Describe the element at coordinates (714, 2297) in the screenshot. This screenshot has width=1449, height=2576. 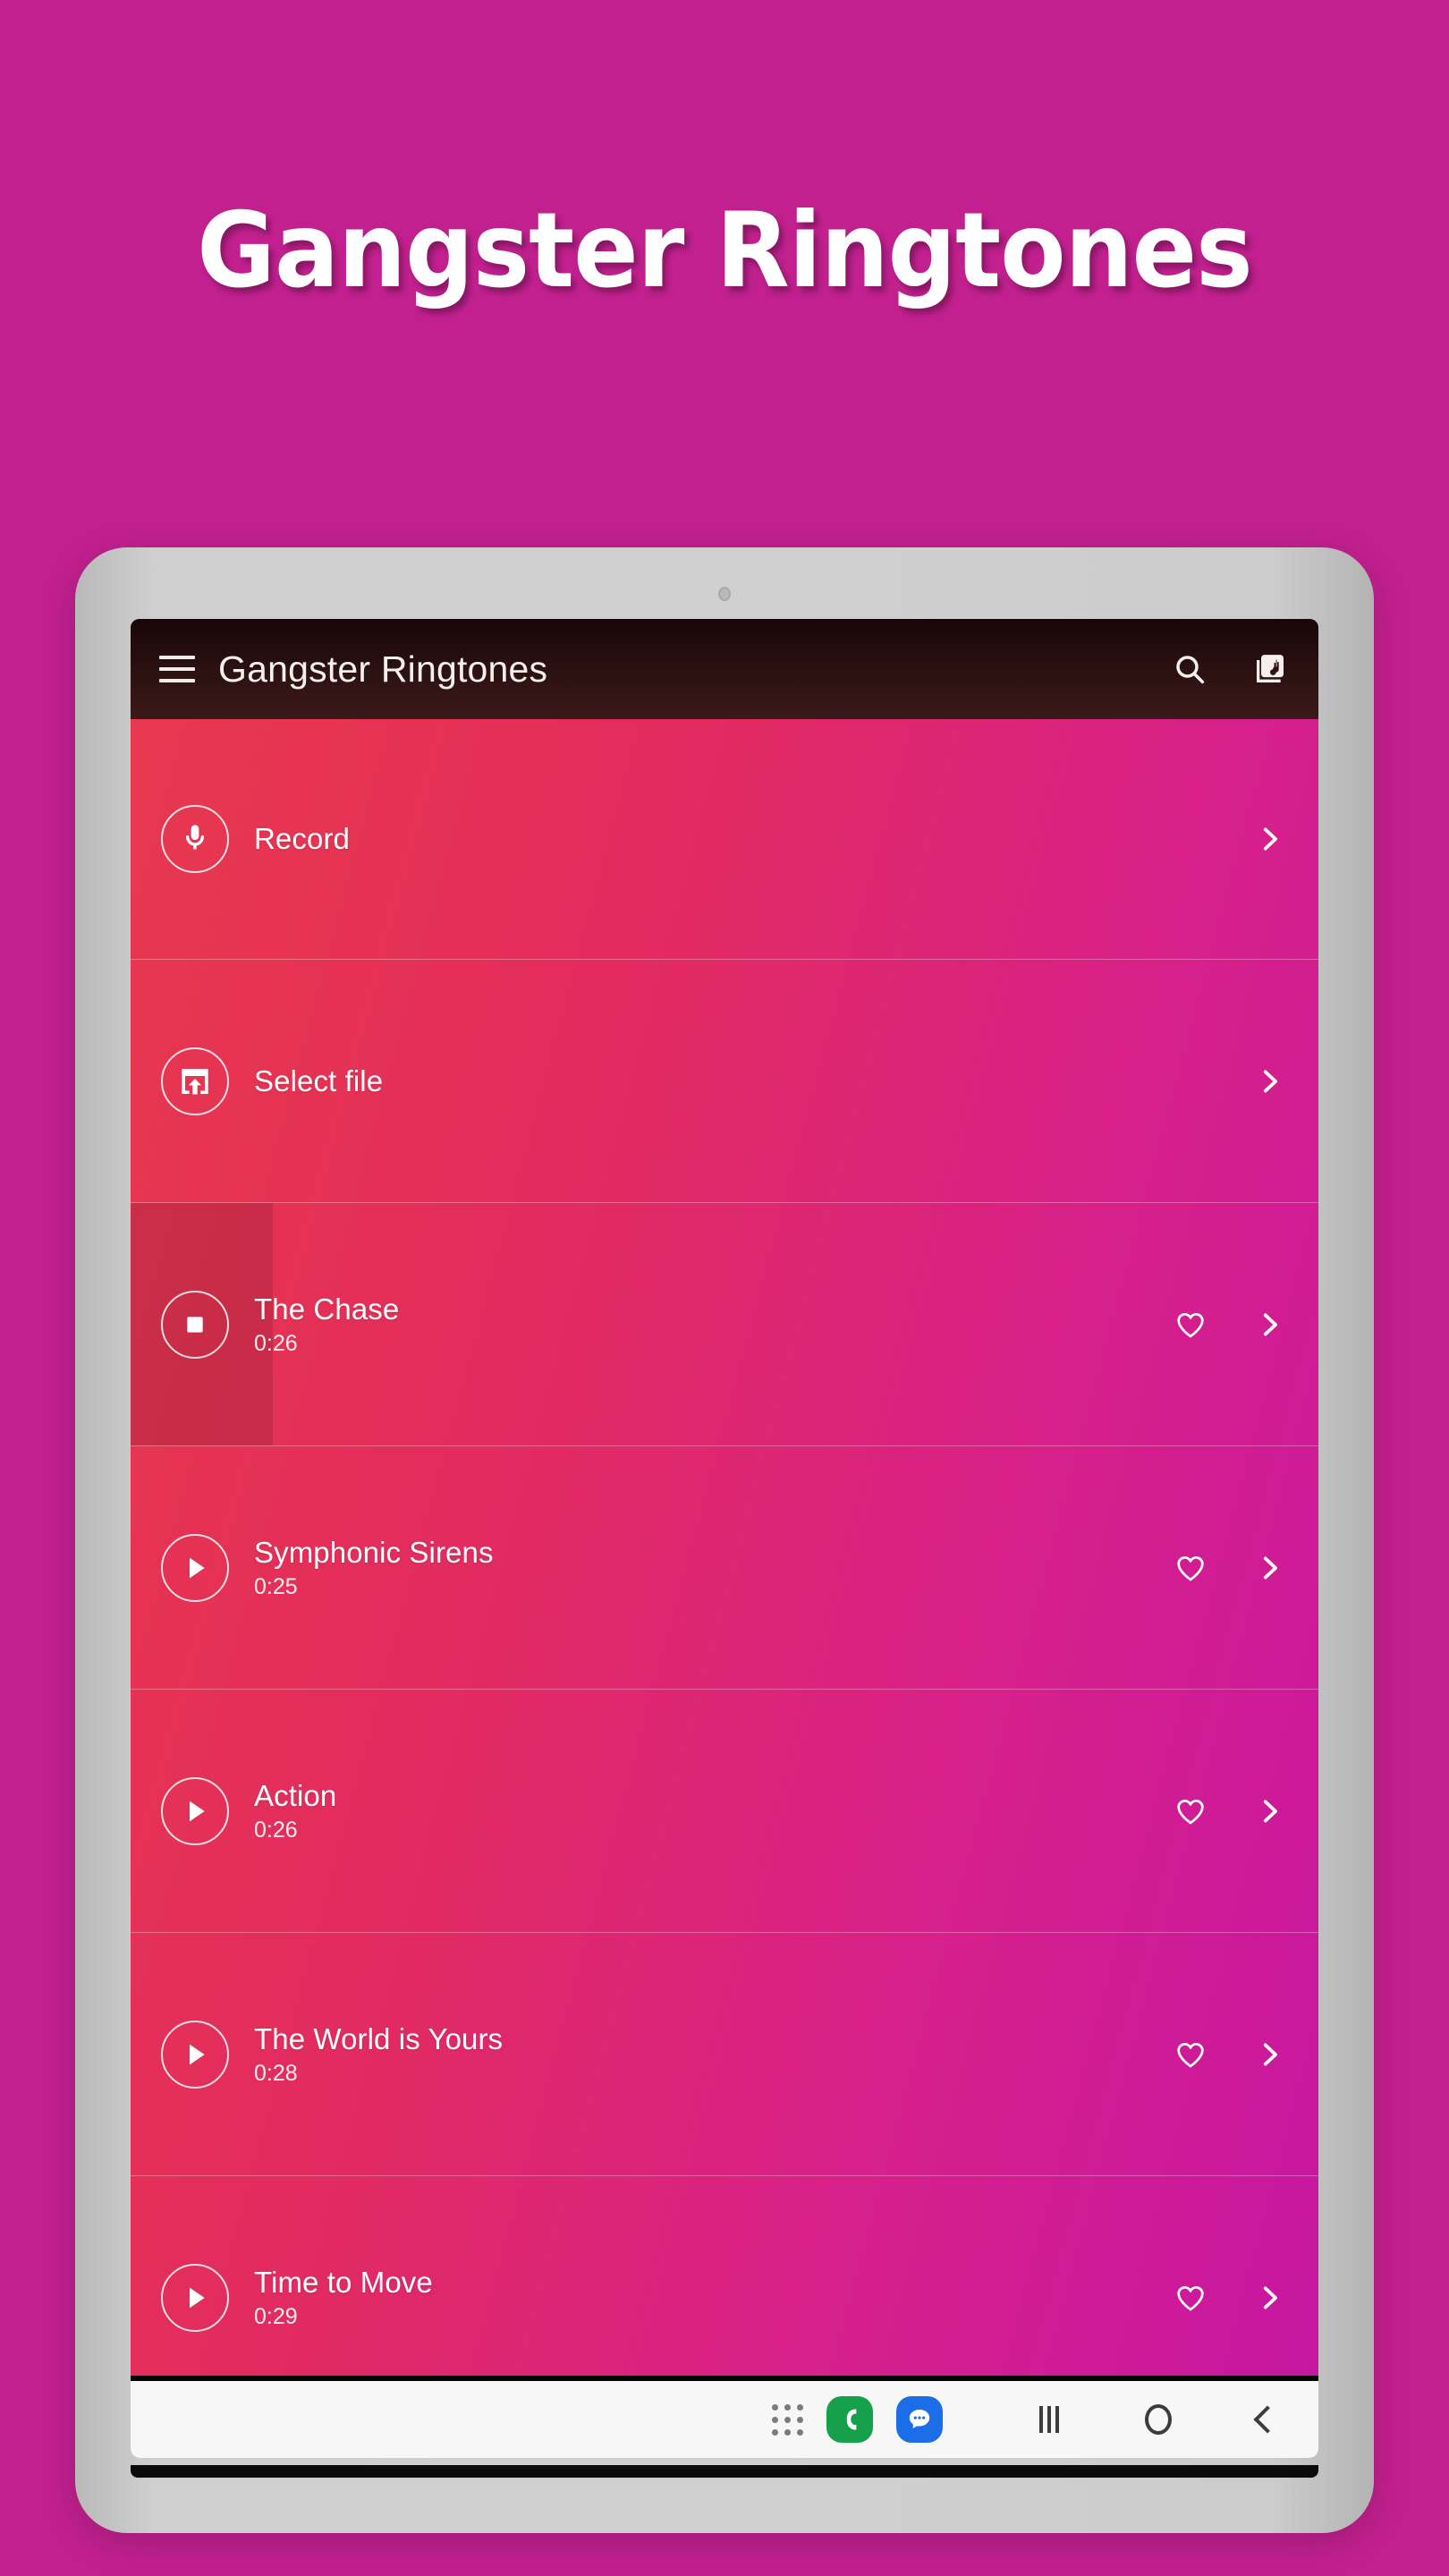
I see `list-item-text: Time to Move 0:29` at that location.